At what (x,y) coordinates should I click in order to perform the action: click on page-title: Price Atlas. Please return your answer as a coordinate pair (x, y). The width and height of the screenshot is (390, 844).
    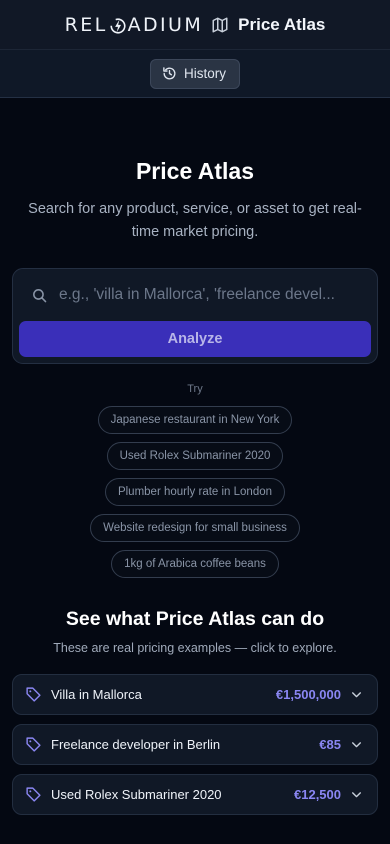
    Looking at the image, I should click on (195, 171).